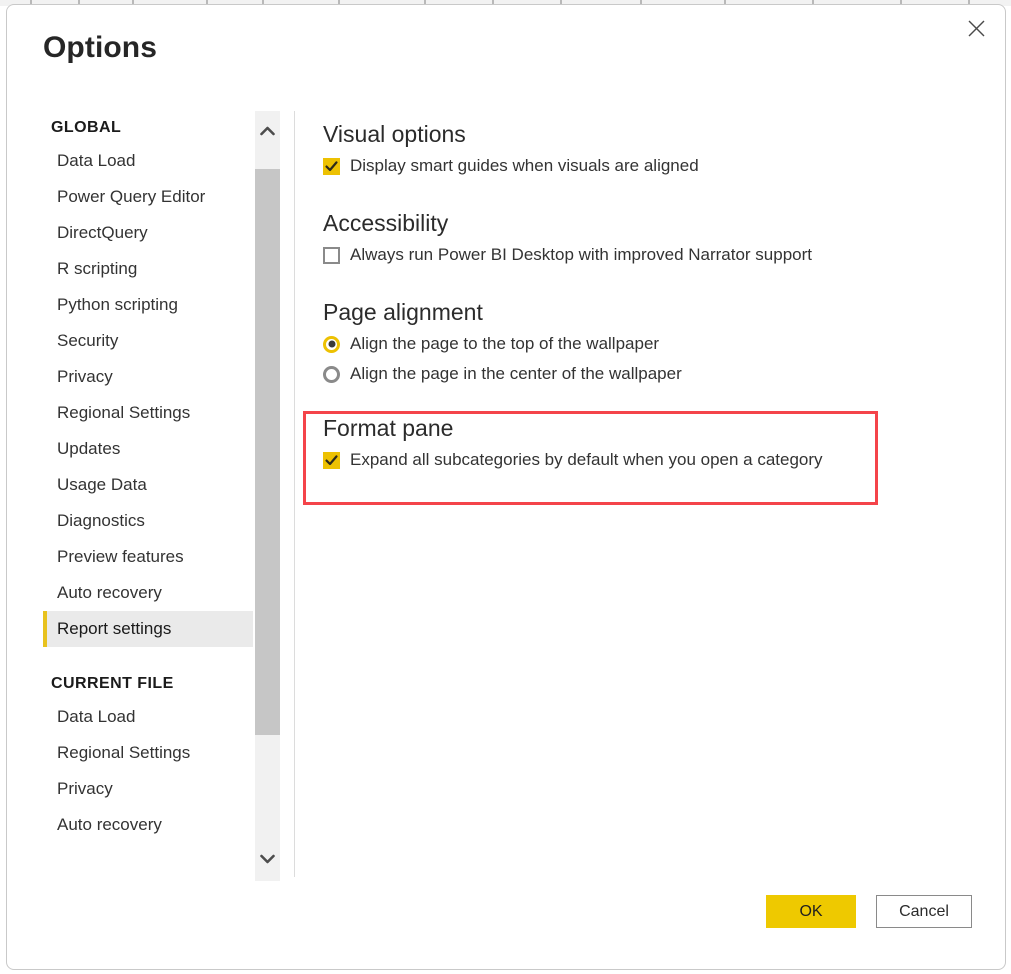 This screenshot has width=1011, height=974. I want to click on sidebar-scrollbar, so click(267, 496).